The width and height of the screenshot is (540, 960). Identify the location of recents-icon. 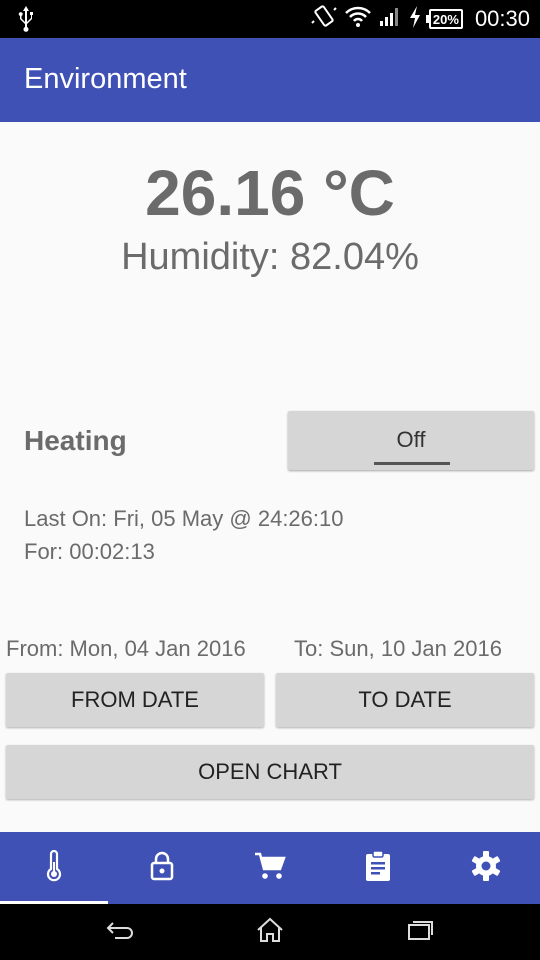
(420, 932).